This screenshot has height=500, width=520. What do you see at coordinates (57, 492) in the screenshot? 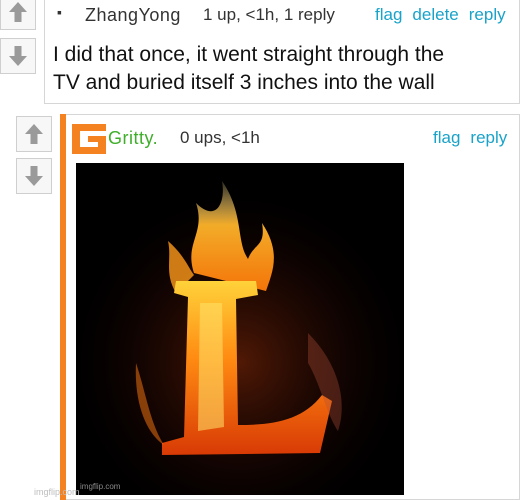
I see `page-watermark: imgflip.com` at bounding box center [57, 492].